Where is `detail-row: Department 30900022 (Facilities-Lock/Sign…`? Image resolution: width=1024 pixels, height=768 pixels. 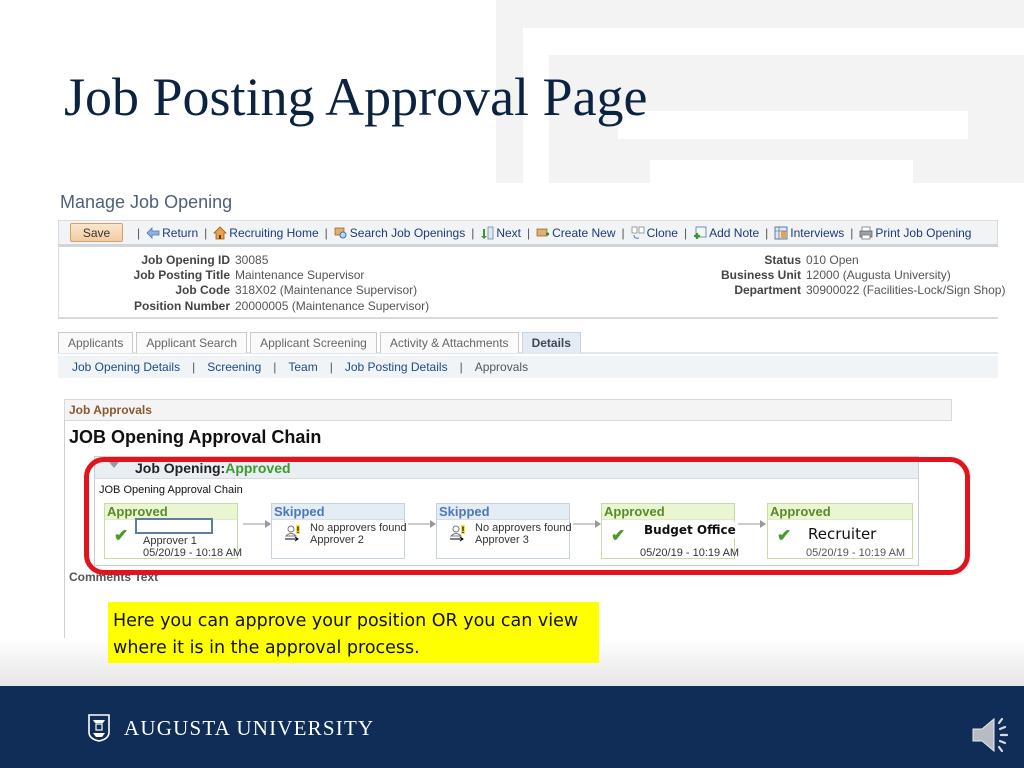
detail-row: Department 30900022 (Facilities-Lock/Sign… is located at coordinates (832, 290).